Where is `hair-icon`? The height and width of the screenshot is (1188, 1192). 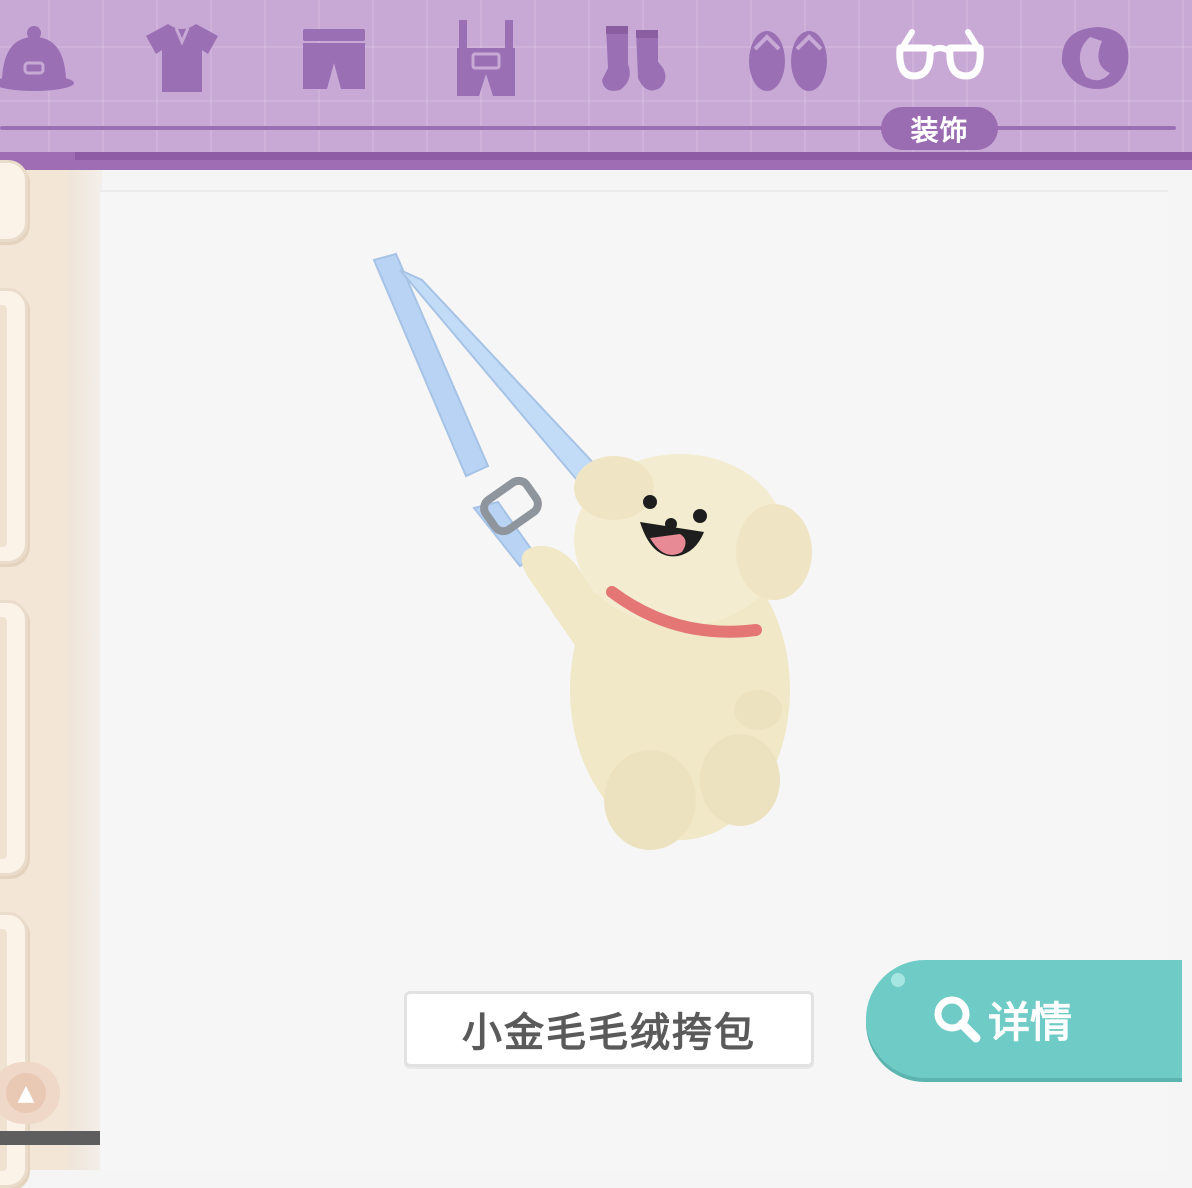
hair-icon is located at coordinates (1095, 58).